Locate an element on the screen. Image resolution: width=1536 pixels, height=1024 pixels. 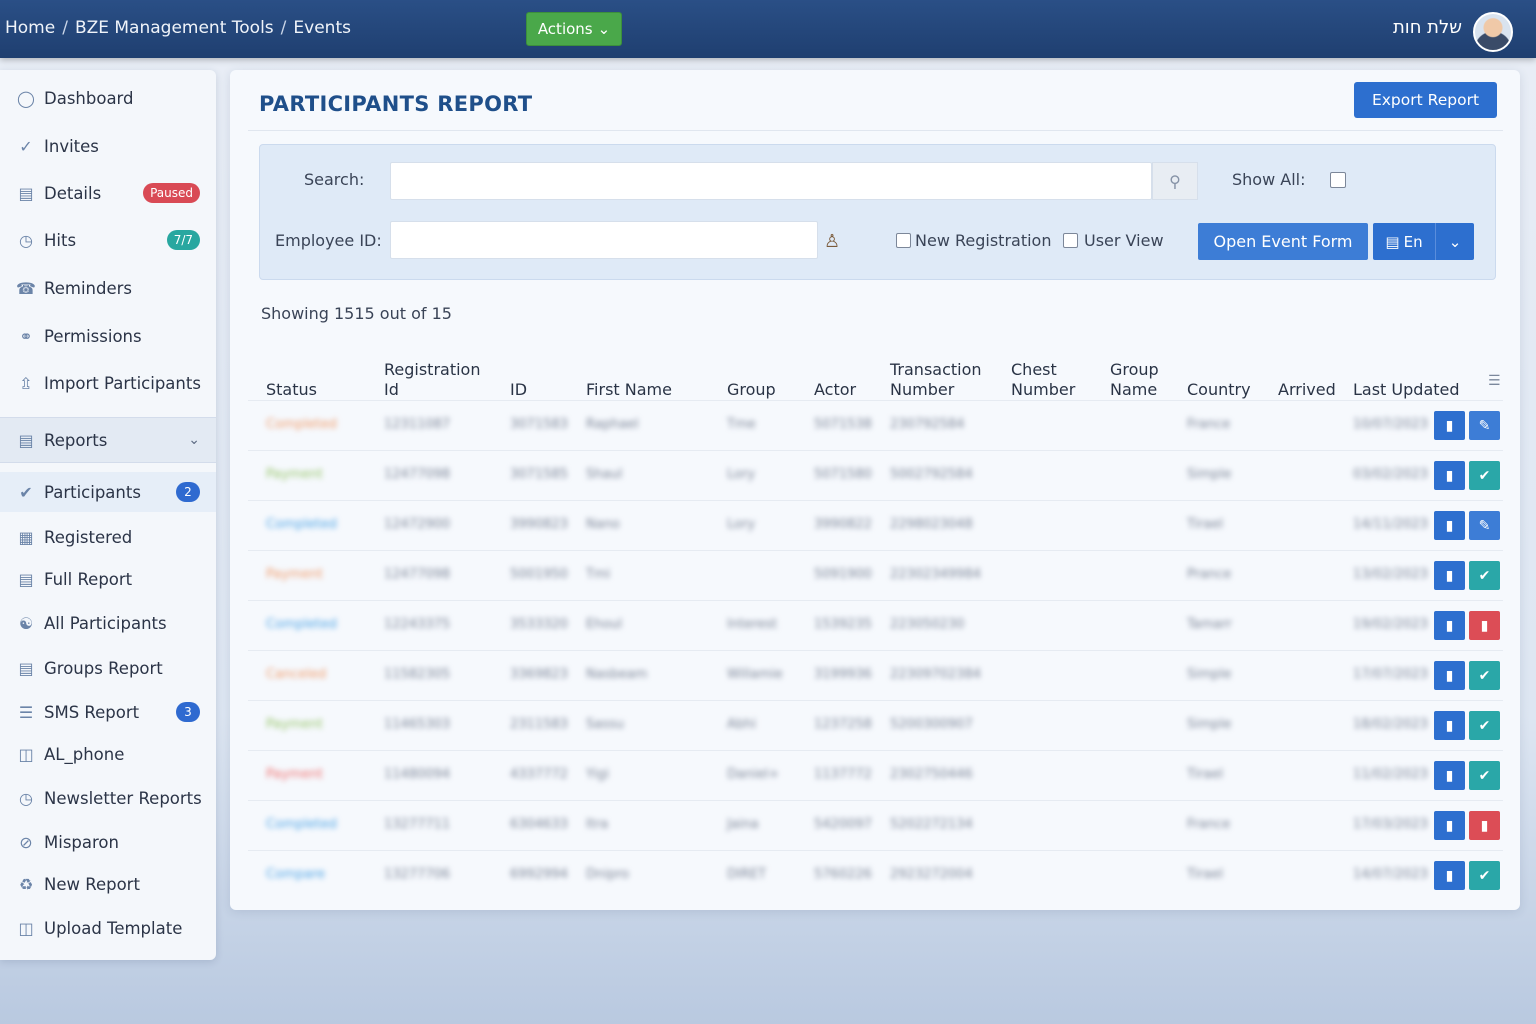
actions-dropdown-button: Actions ⌄ is located at coordinates (574, 29).